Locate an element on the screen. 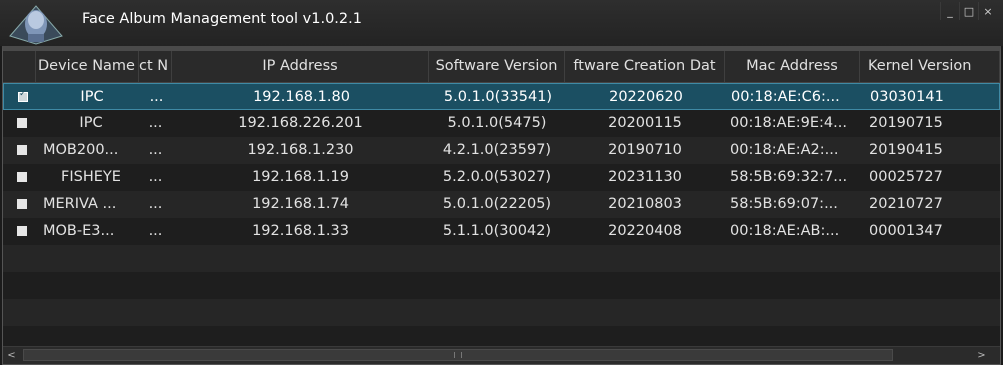 This screenshot has height=365, width=1003. window-title: Face Album Management tool v1.0.2.1 is located at coordinates (222, 19).